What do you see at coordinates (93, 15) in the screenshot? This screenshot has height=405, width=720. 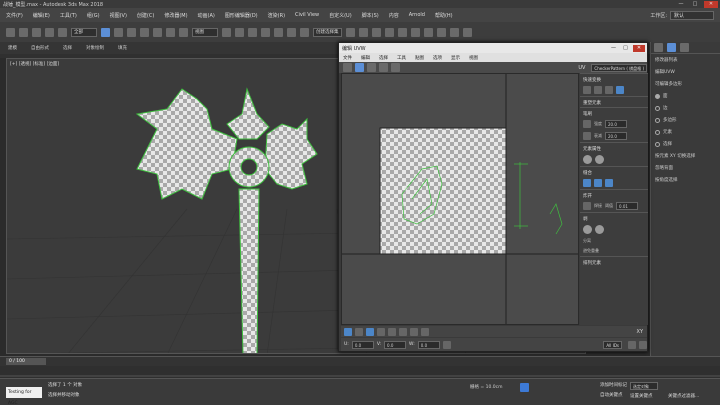 I see `menu-group: 组(G)` at bounding box center [93, 15].